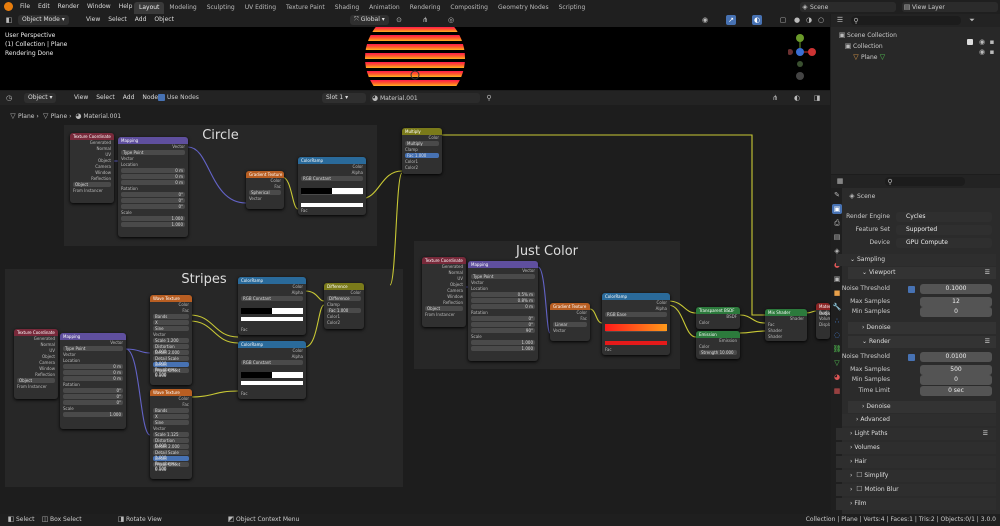 The height and width of the screenshot is (526, 1000). I want to click on scale-y-field: 1.000, so click(153, 224).